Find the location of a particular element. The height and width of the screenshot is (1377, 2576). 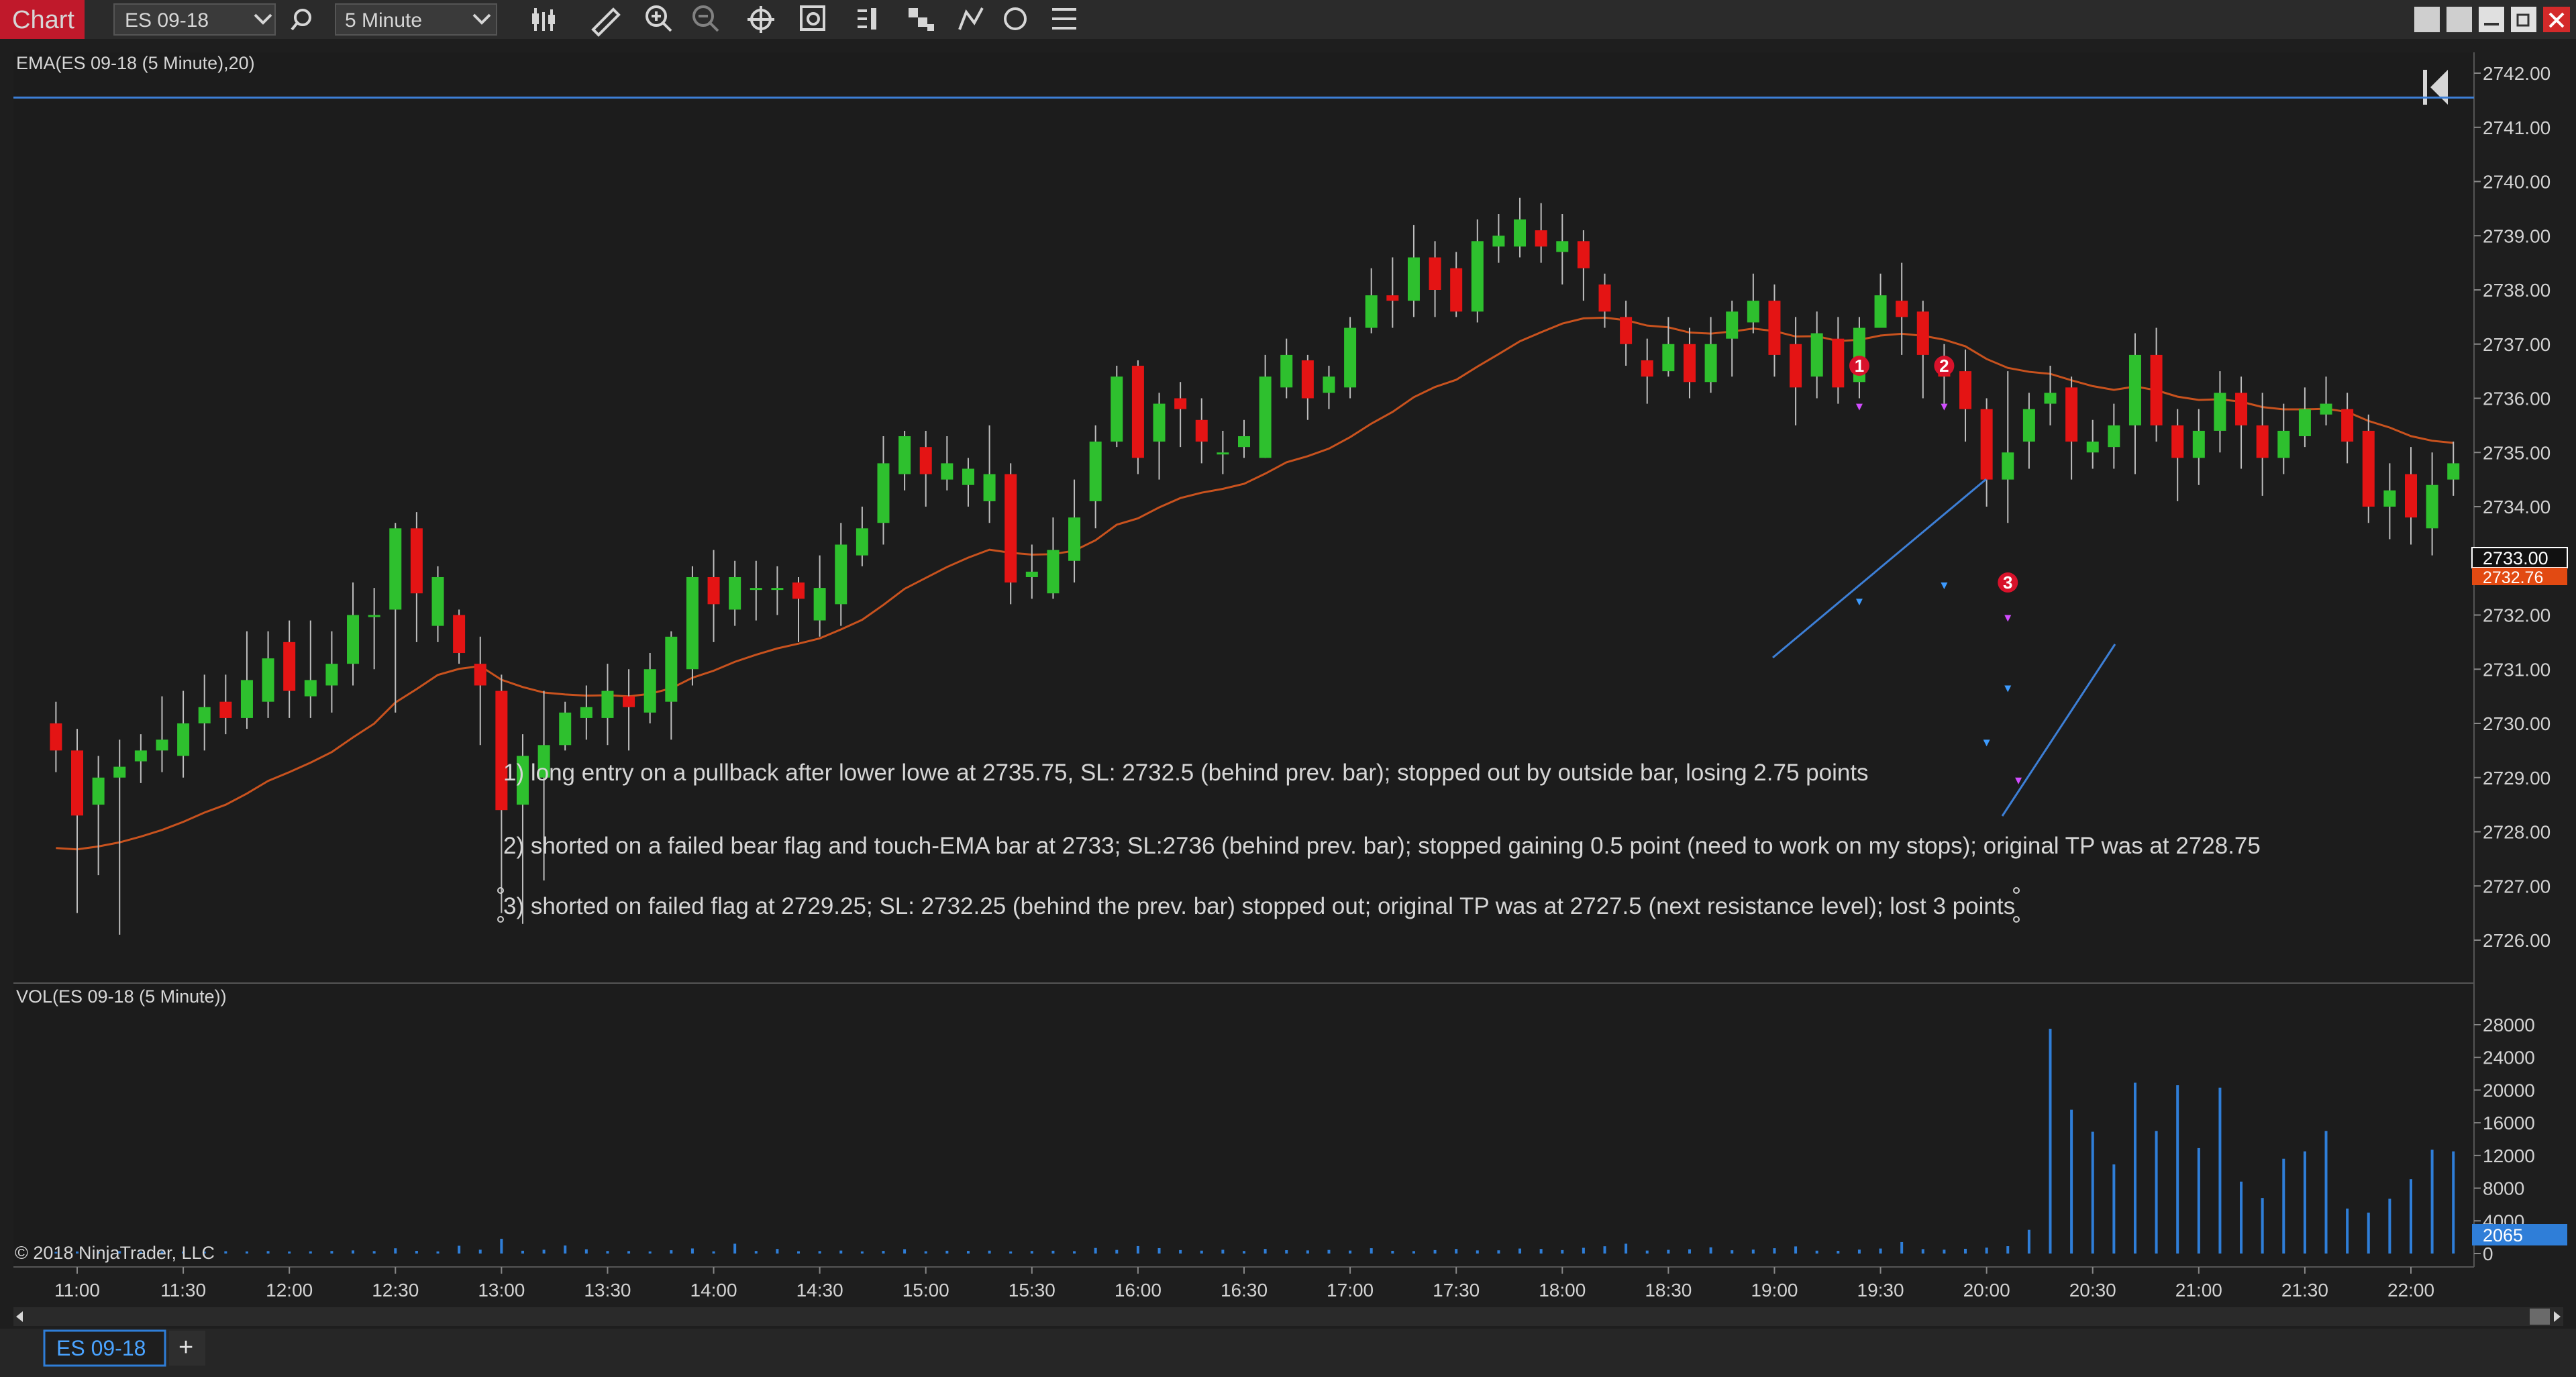

scrollbar-thumb is located at coordinates (2540, 1317).